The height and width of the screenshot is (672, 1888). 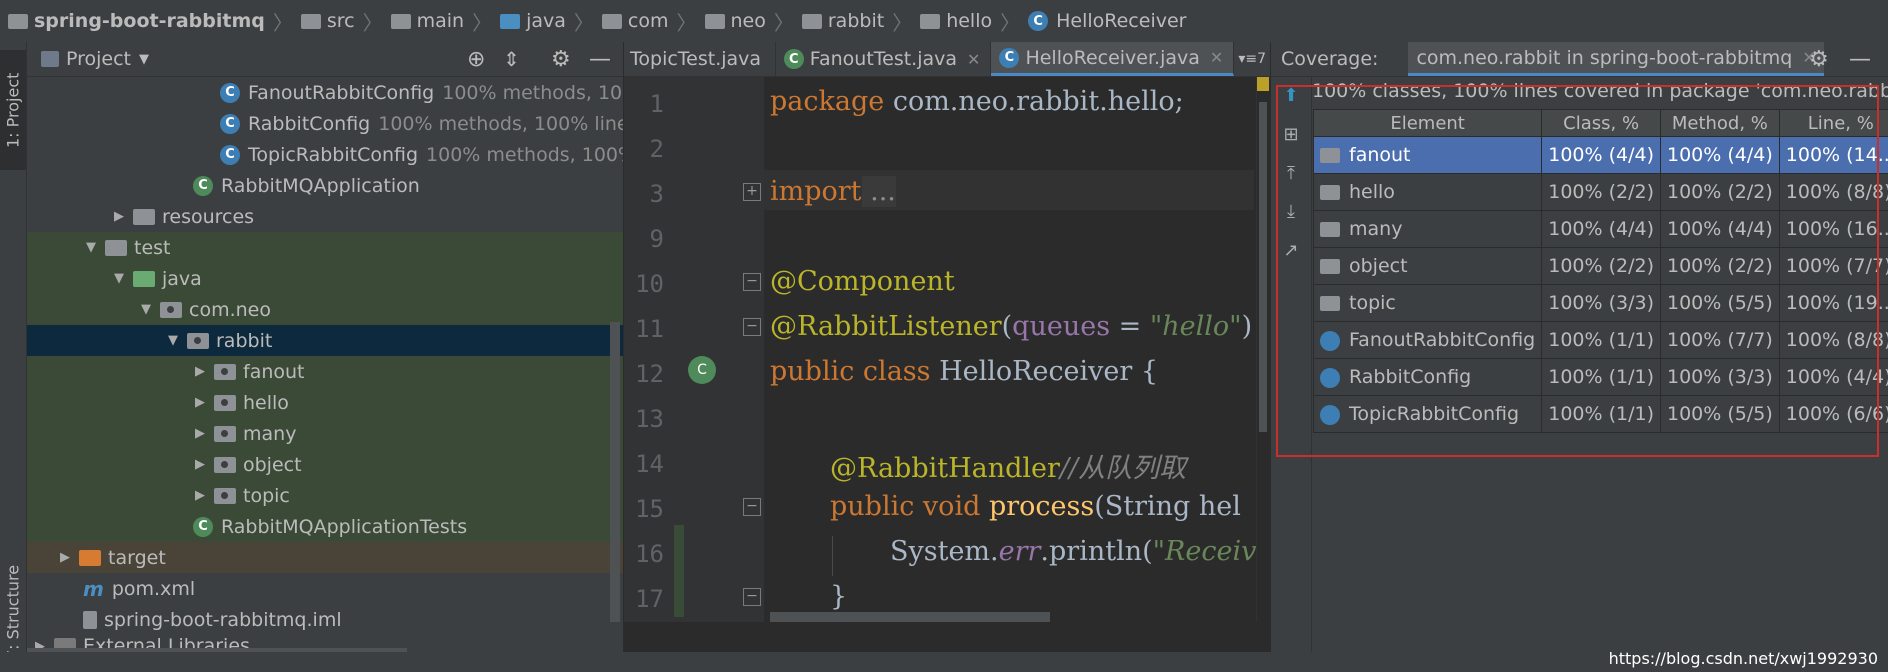 I want to click on breadcrumb-label: src, so click(x=340, y=21).